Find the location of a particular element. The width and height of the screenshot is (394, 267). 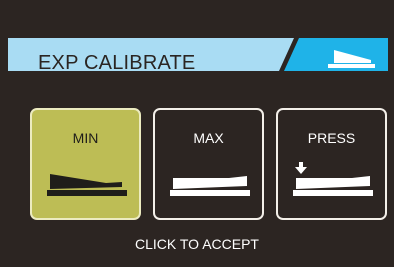

pedal-press-arrow-icon is located at coordinates (333, 179).